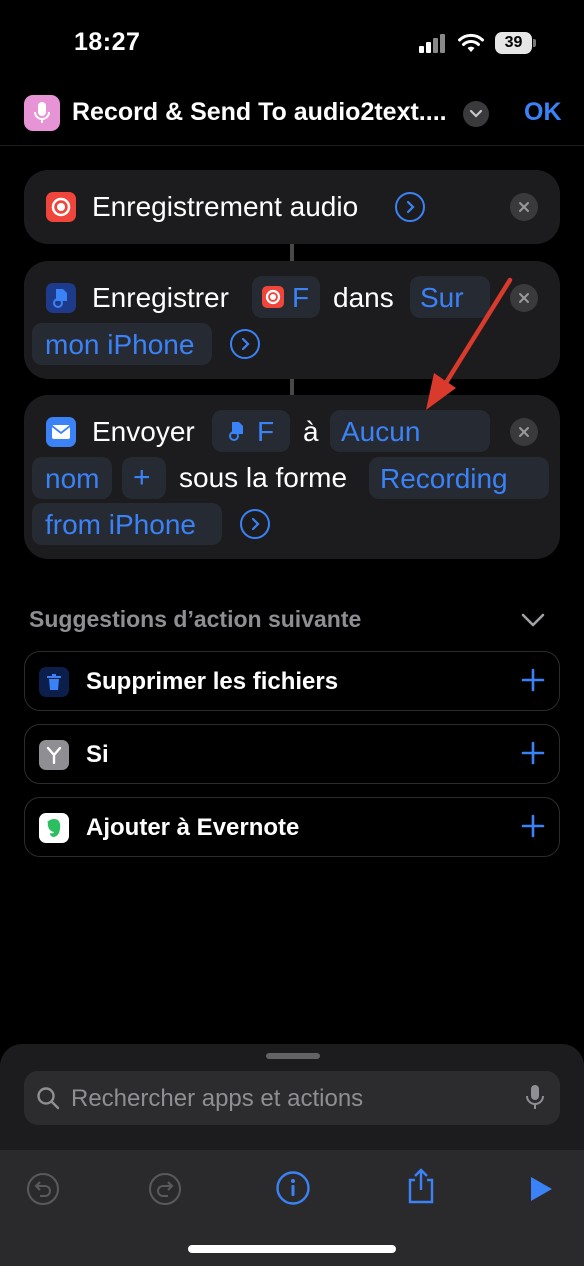  Describe the element at coordinates (43, 1189) in the screenshot. I see `undo-icon` at that location.